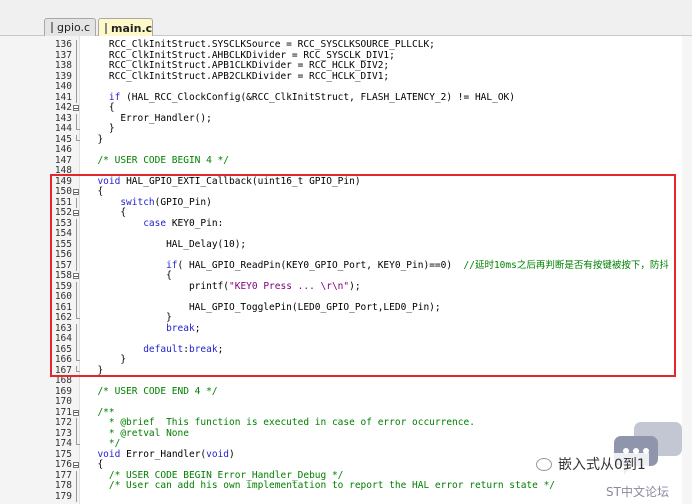 The width and height of the screenshot is (692, 504). What do you see at coordinates (346, 370) in the screenshot?
I see `code-line: 167 }` at bounding box center [346, 370].